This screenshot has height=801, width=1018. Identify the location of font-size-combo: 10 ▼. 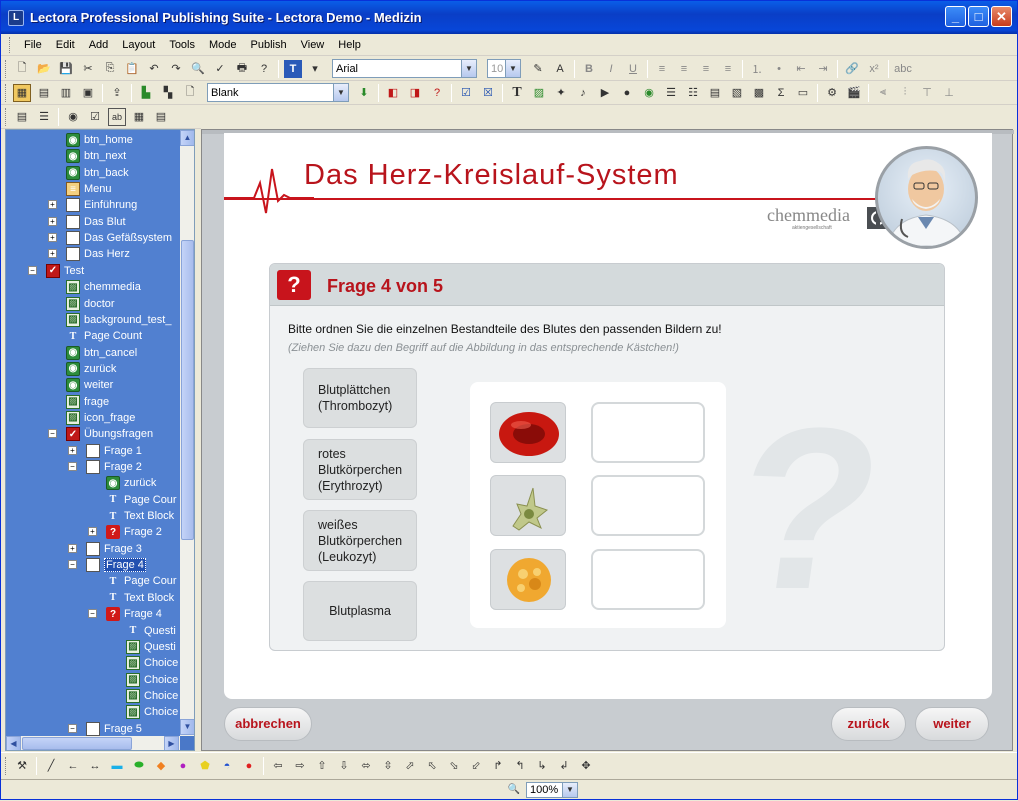
(504, 68).